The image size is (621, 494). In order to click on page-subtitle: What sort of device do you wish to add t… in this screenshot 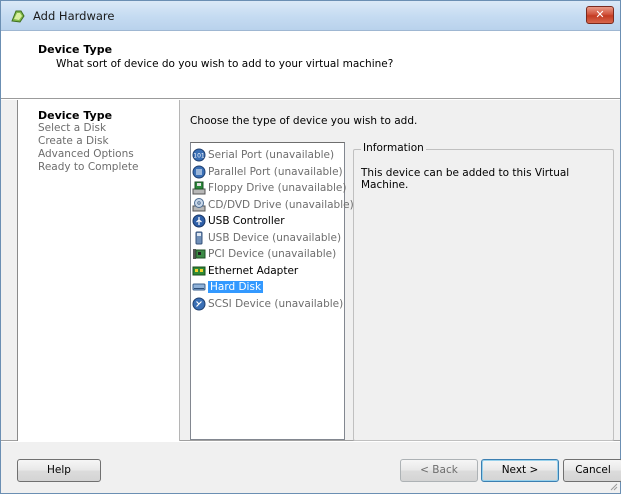, I will do `click(225, 64)`.